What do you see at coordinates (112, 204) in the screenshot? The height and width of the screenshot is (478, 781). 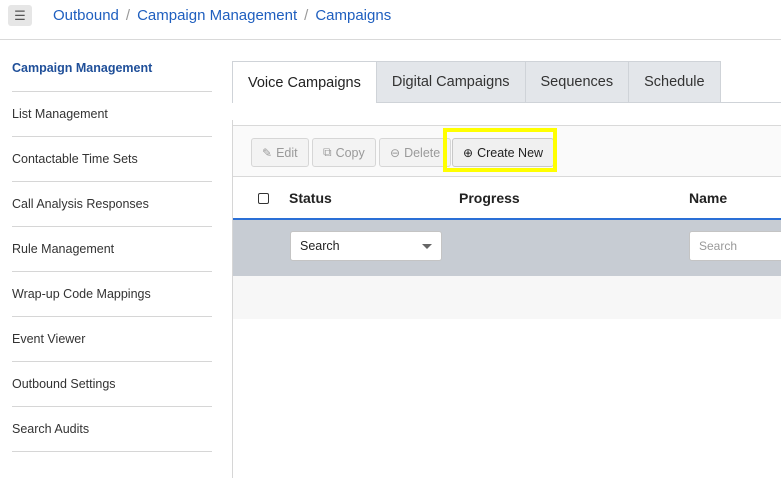 I see `sidebar-item-call-analysis-responses: Call Analysis Responses` at bounding box center [112, 204].